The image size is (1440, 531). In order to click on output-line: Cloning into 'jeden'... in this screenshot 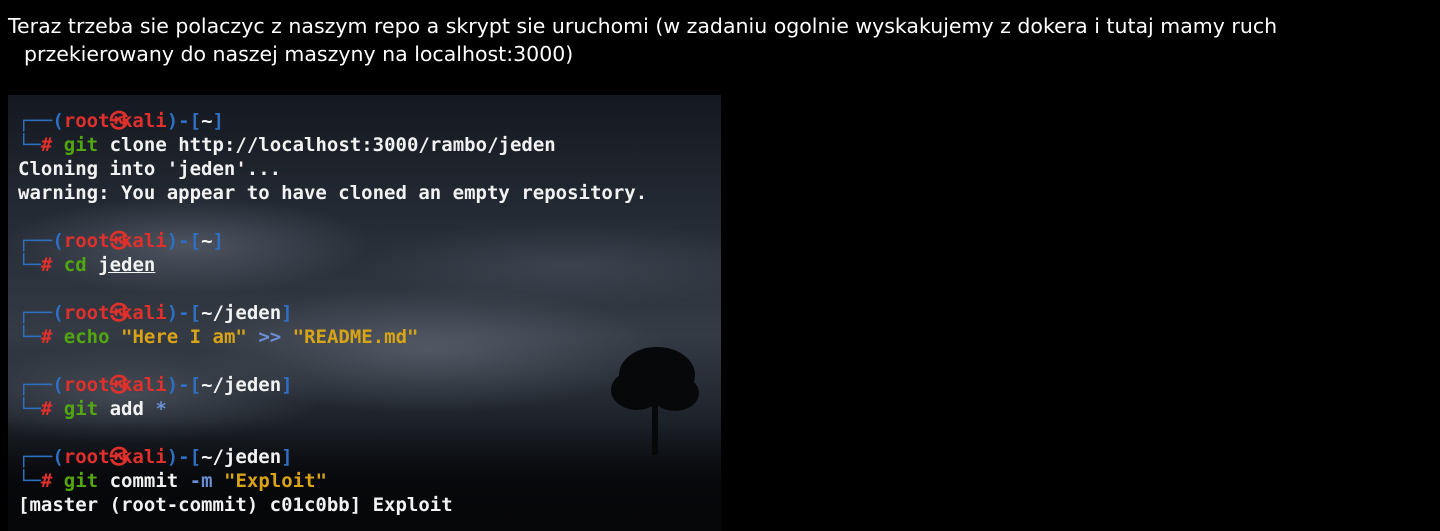, I will do `click(150, 169)`.